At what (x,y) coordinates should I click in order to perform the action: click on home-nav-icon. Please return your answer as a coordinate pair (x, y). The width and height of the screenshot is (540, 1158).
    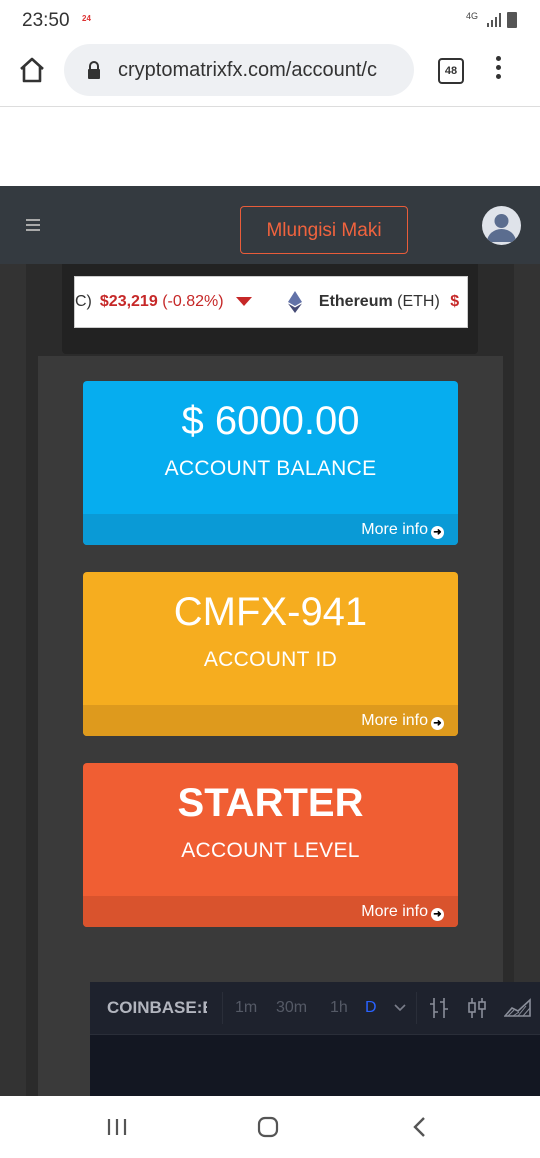
    Looking at the image, I should click on (268, 1127).